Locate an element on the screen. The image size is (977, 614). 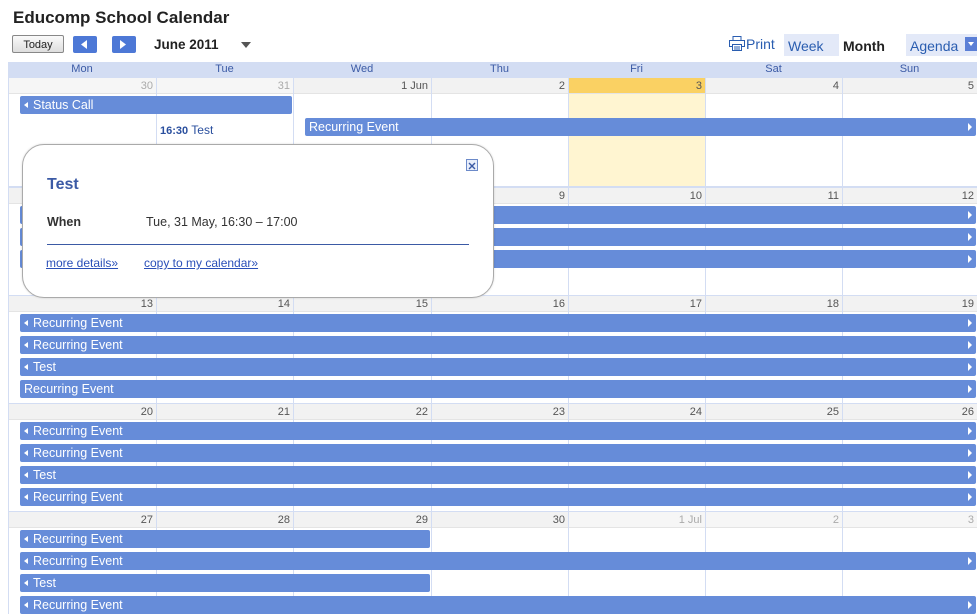
dropdown-caret-icon is located at coordinates (246, 45).